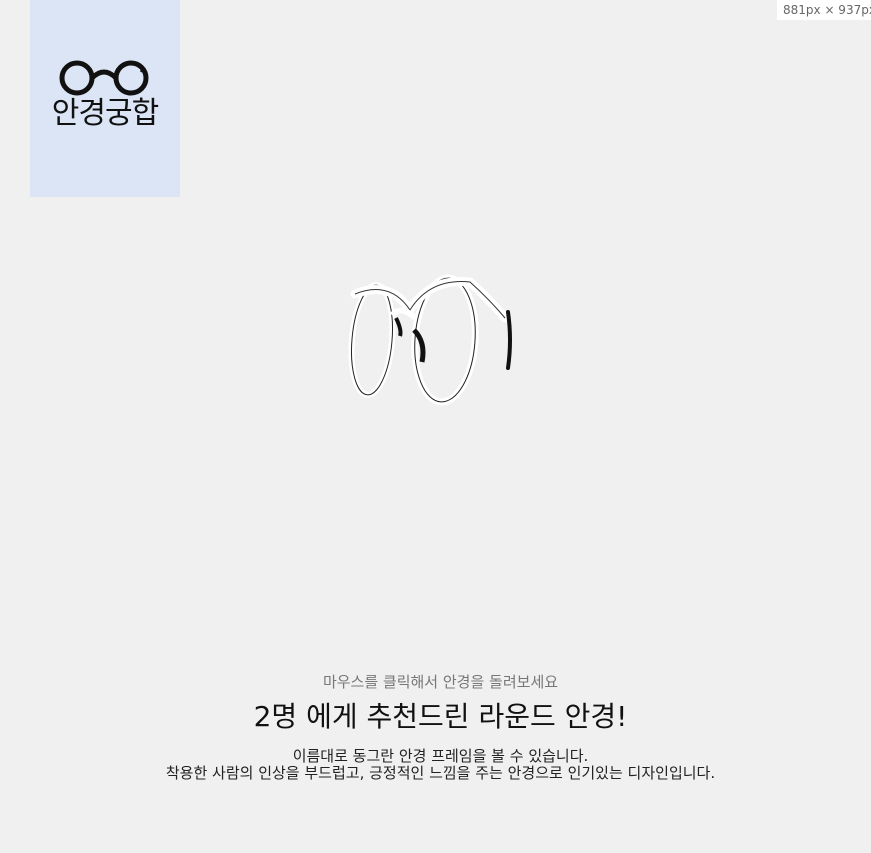 Image resolution: width=871 pixels, height=853 pixels. What do you see at coordinates (105, 113) in the screenshot?
I see `logo-text: 안경궁합` at bounding box center [105, 113].